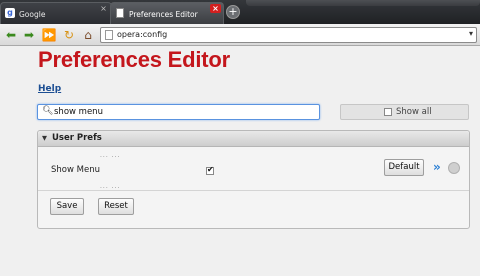 The height and width of the screenshot is (276, 480). What do you see at coordinates (437, 167) in the screenshot?
I see `double-chevron-icon: »` at bounding box center [437, 167].